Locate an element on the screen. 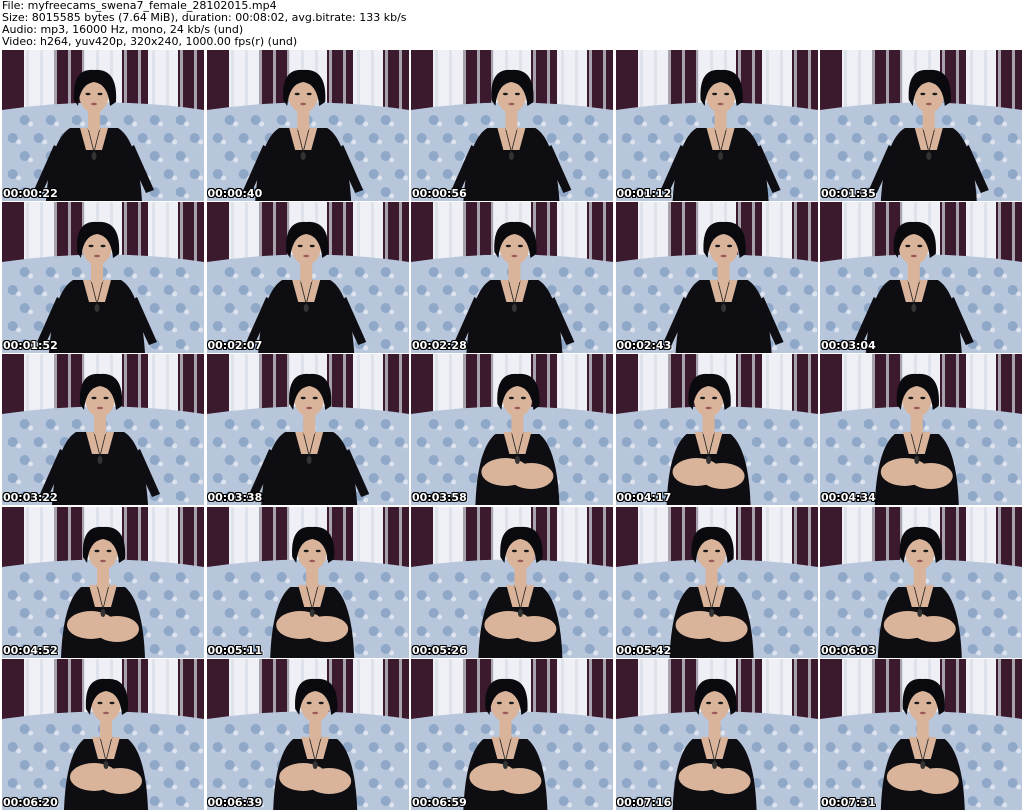 The width and height of the screenshot is (1024, 811). video-frame-thumbnail: 00:04:17 is located at coordinates (716, 430).